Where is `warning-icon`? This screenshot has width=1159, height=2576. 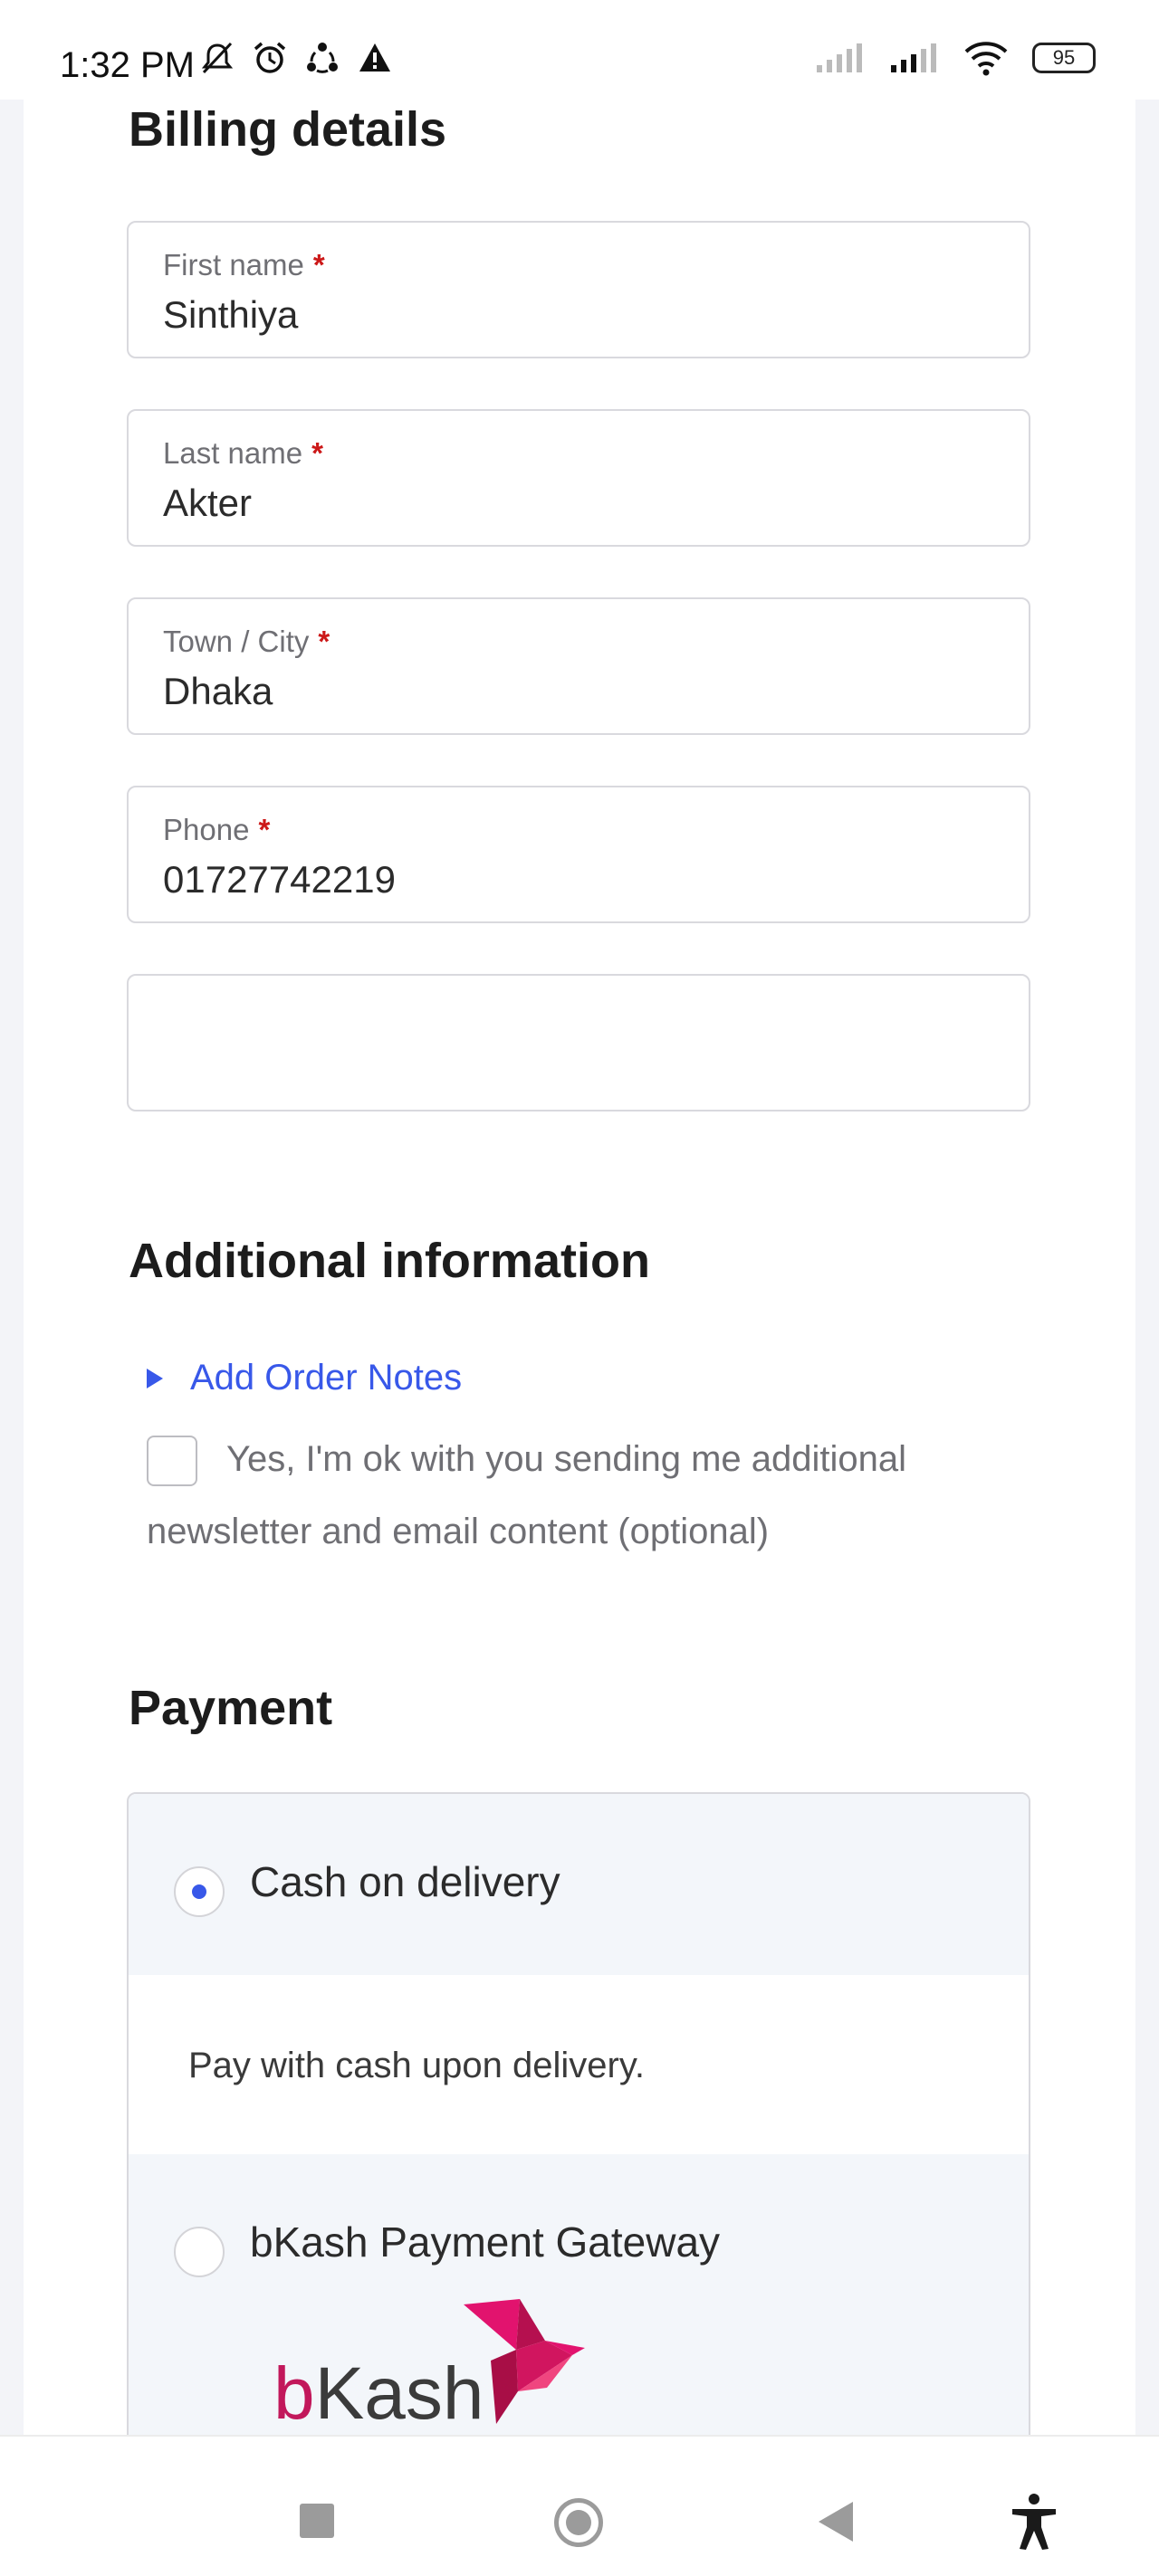
warning-icon is located at coordinates (374, 58).